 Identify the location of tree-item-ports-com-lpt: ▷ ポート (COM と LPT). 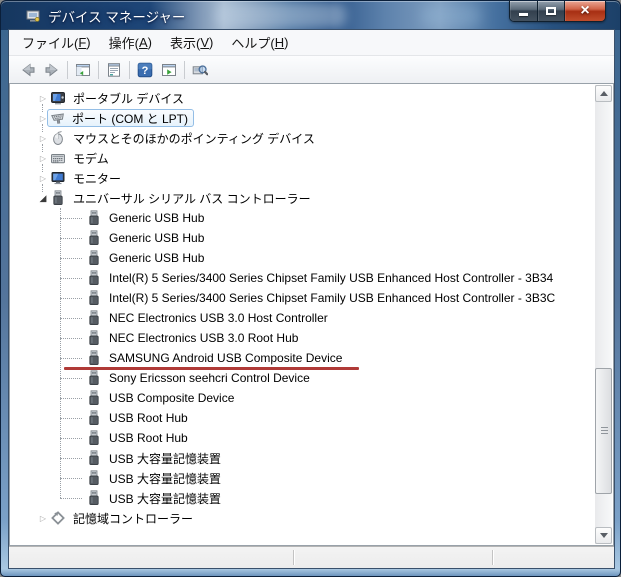
(303, 120).